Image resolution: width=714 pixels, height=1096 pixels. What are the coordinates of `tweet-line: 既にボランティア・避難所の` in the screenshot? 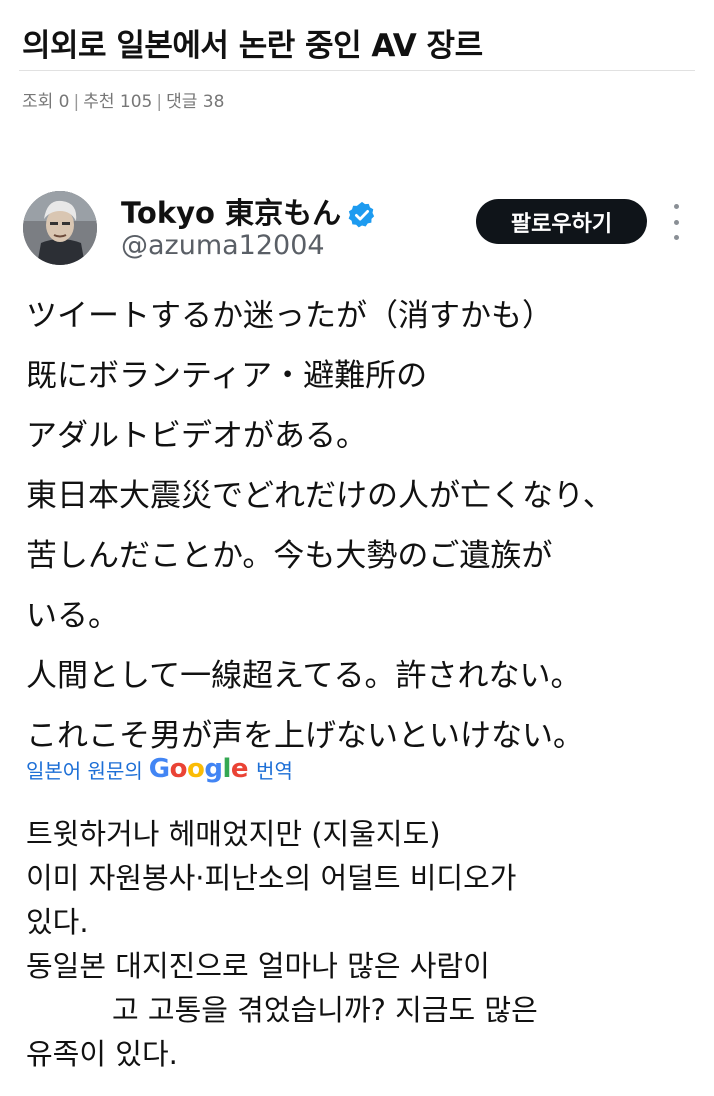 It's located at (227, 376).